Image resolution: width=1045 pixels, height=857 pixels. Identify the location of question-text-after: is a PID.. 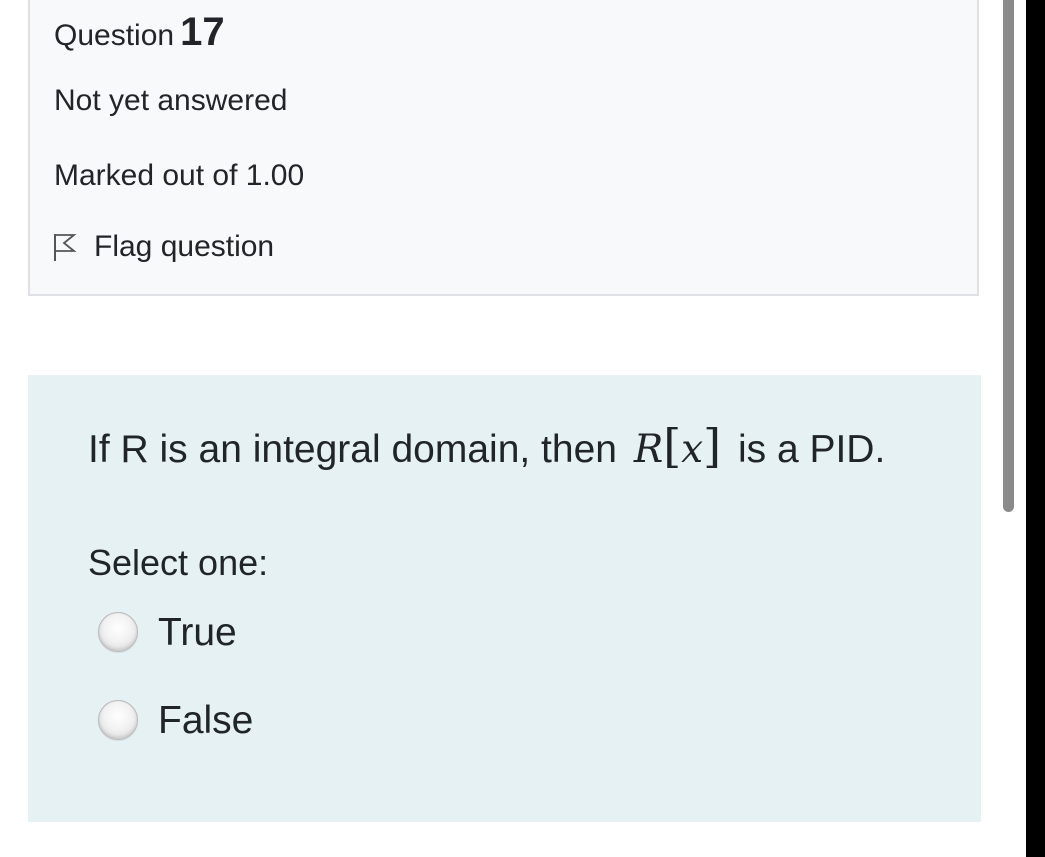
(811, 449).